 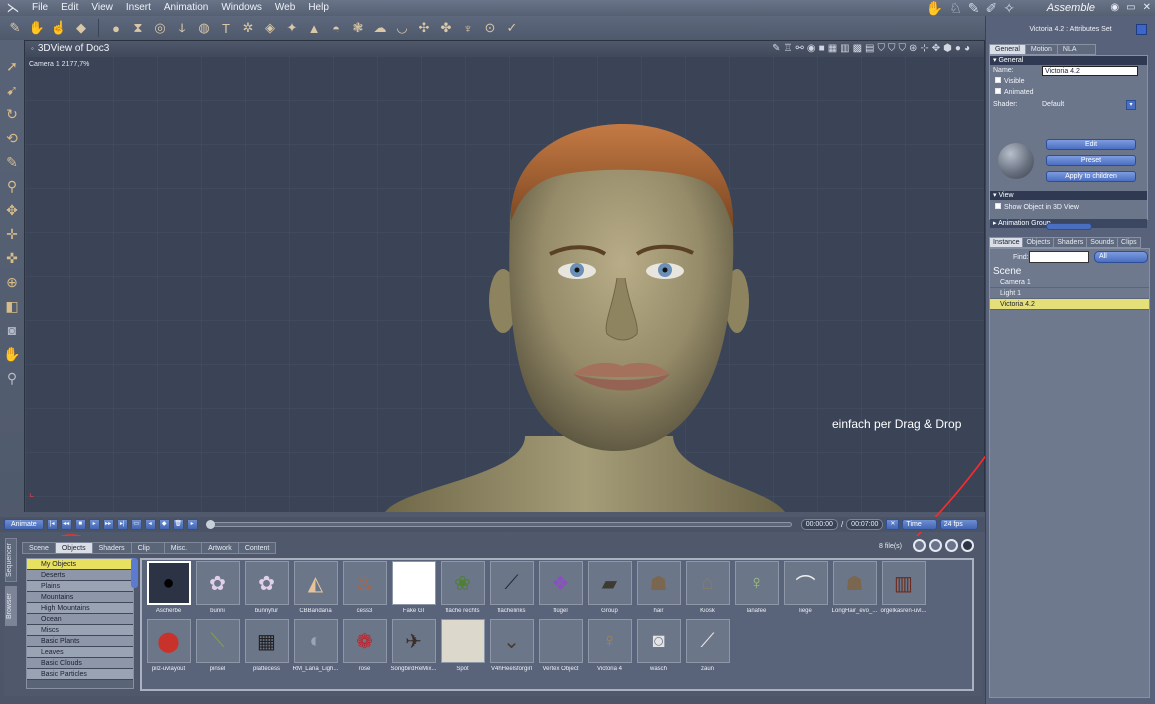 What do you see at coordinates (560, 590) in the screenshot?
I see `asset-item: ❖ flügel` at bounding box center [560, 590].